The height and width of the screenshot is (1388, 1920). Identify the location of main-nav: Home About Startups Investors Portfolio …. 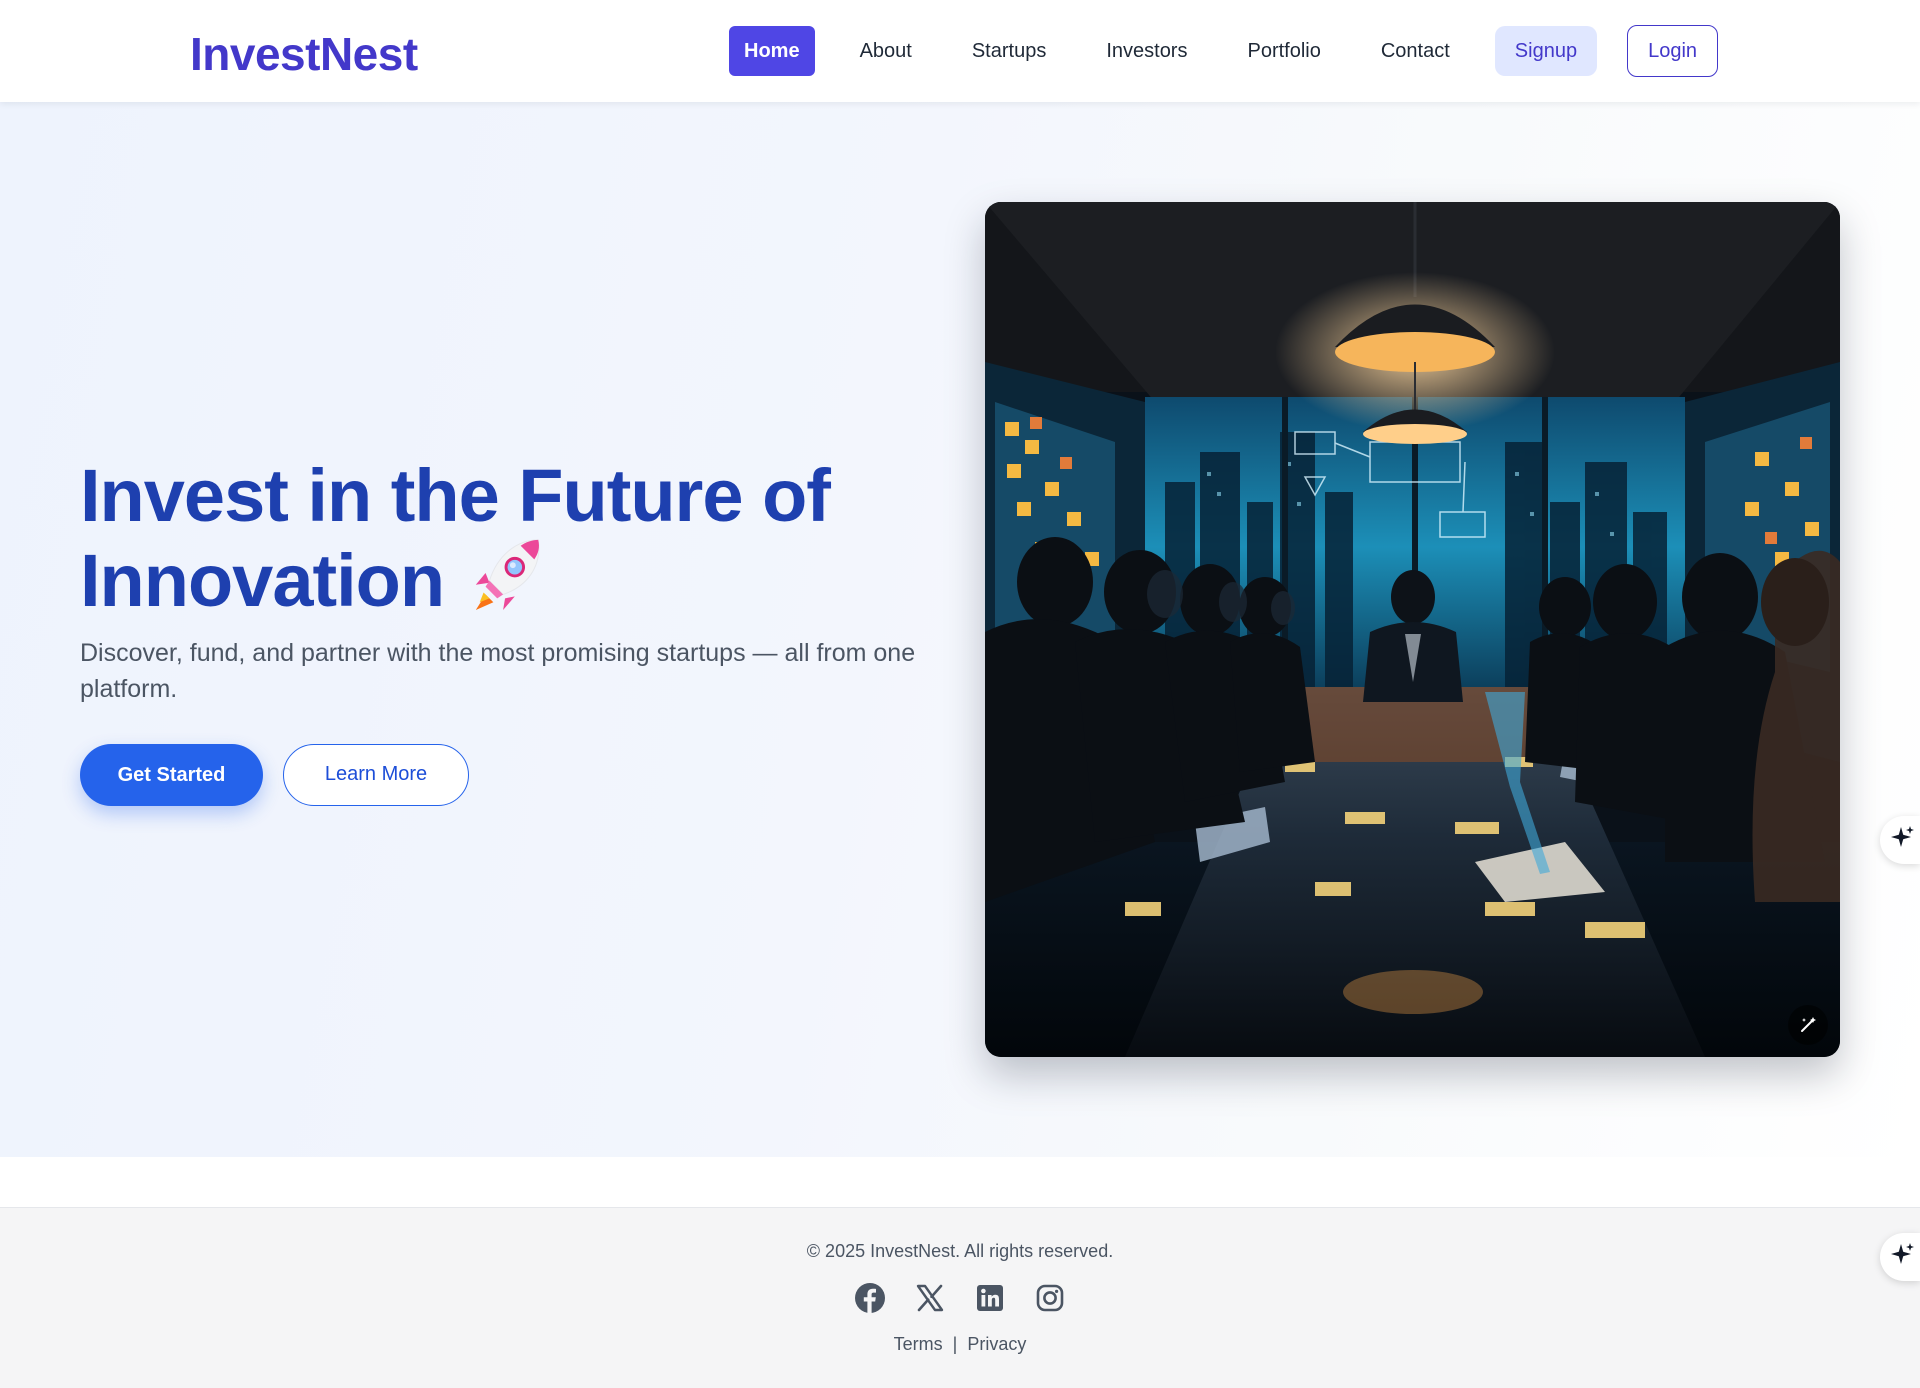
(1224, 51).